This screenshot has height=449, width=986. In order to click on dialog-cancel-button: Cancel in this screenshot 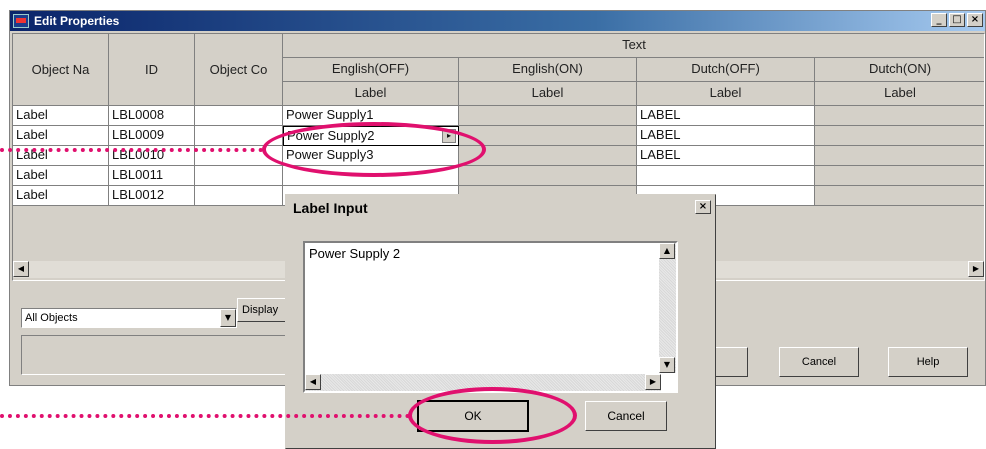, I will do `click(626, 416)`.